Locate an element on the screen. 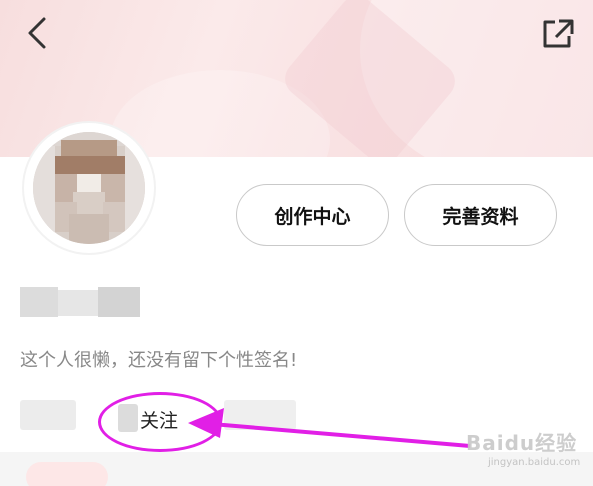  share-button is located at coordinates (558, 34).